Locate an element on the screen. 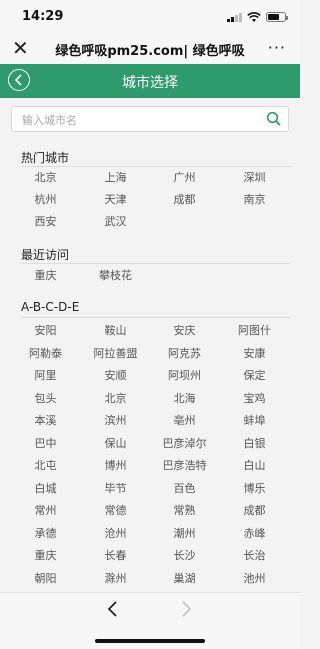 This screenshot has width=320, height=649. section-title: 热门城市 is located at coordinates (45, 158).